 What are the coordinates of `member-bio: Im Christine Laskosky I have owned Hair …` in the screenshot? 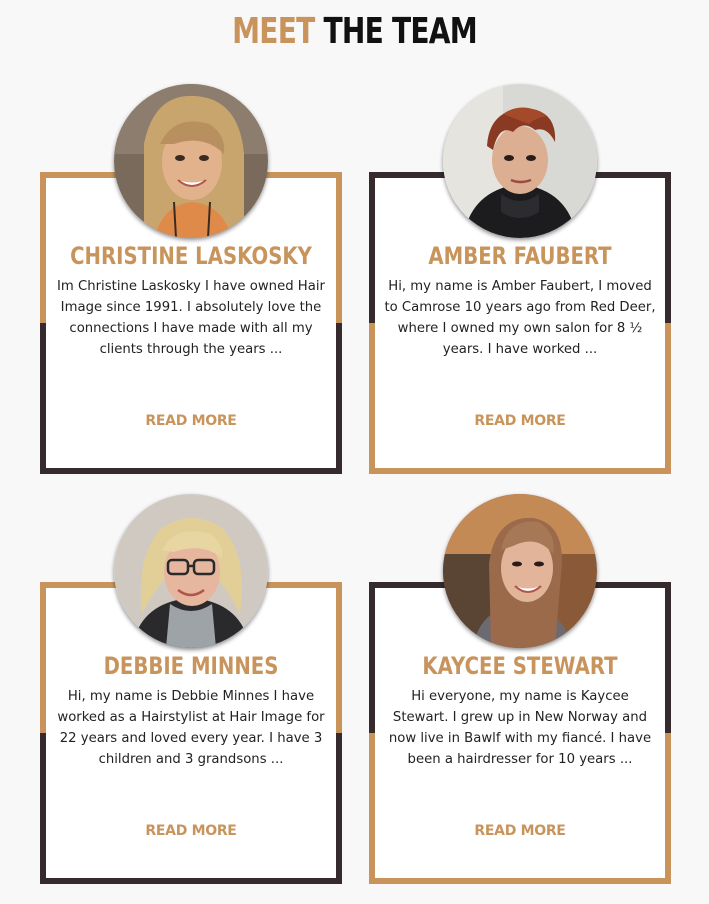 It's located at (191, 317).